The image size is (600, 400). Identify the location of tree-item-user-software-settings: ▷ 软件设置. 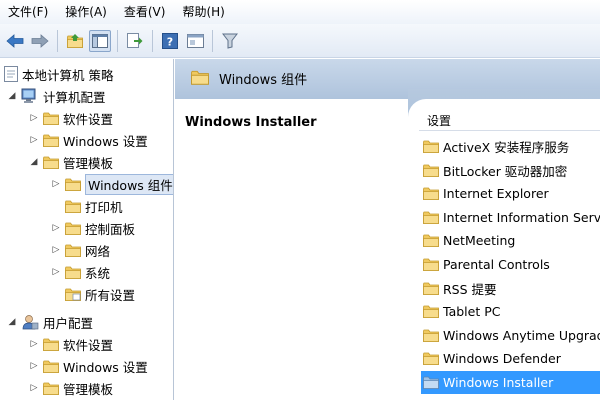
(70, 344).